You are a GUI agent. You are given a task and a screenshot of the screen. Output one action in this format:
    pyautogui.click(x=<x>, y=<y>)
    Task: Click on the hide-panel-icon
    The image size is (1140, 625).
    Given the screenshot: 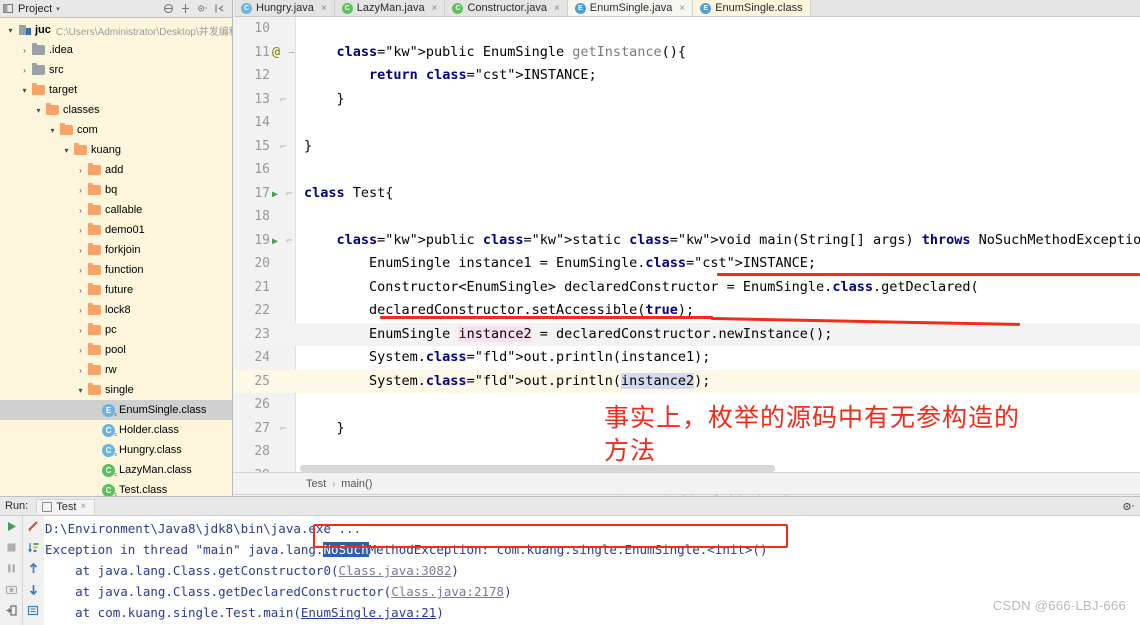 What is the action you would take?
    pyautogui.click(x=219, y=8)
    